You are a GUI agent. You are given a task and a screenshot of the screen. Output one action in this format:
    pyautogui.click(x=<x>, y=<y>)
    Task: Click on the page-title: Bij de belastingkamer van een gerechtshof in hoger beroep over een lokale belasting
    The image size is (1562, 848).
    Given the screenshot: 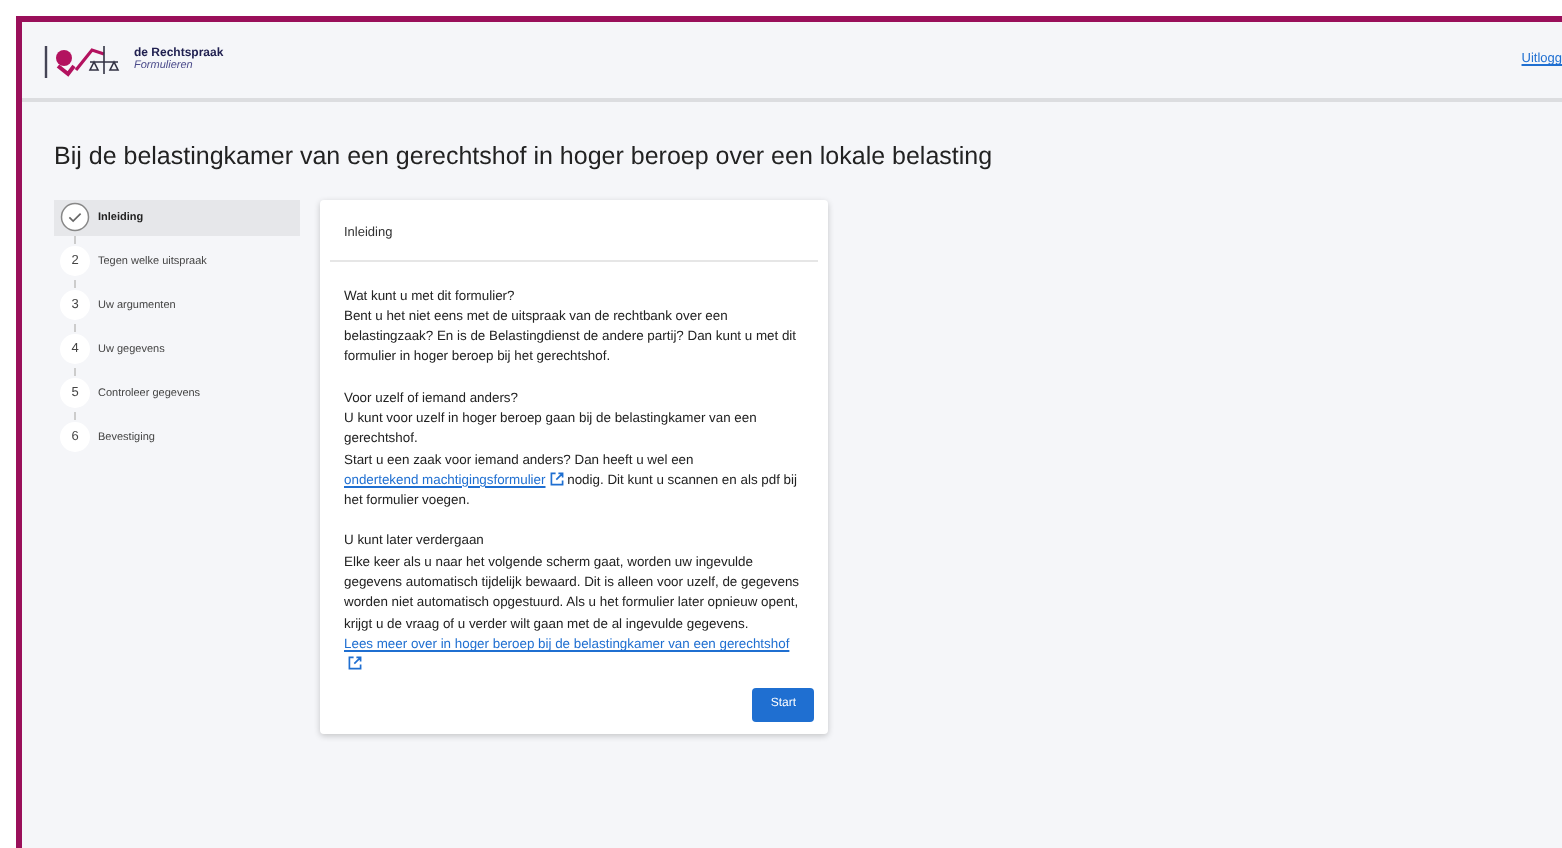 What is the action you would take?
    pyautogui.click(x=524, y=157)
    